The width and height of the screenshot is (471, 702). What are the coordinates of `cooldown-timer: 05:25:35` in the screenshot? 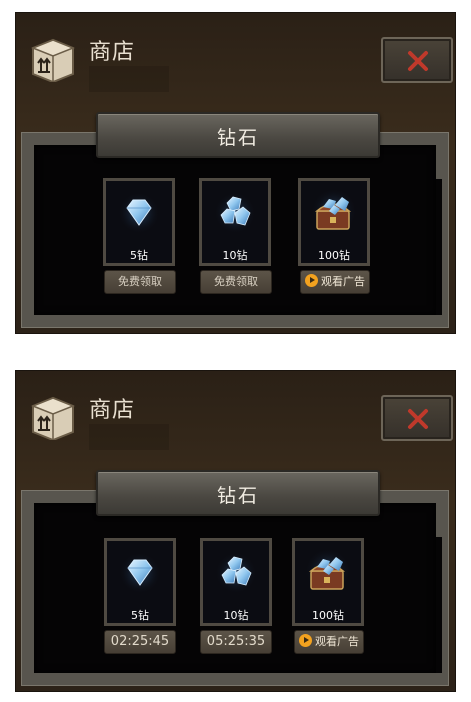 It's located at (236, 642).